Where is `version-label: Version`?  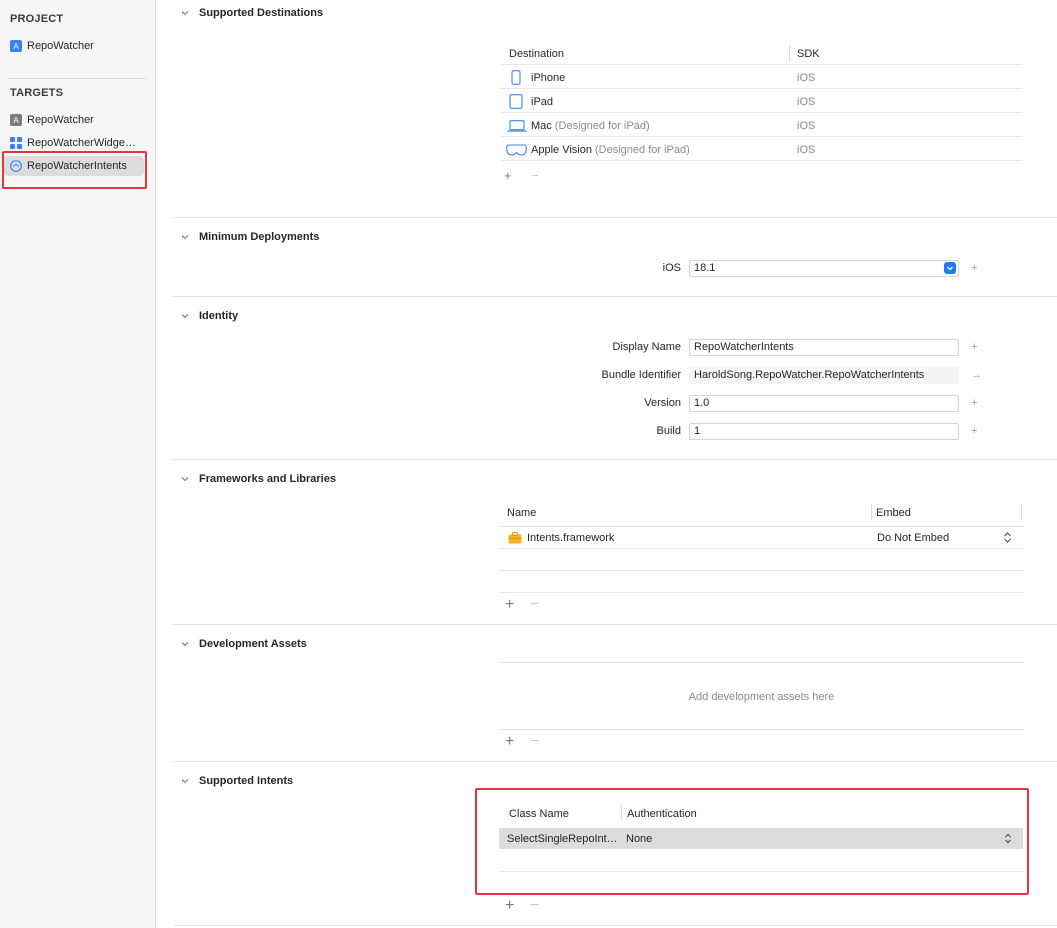
version-label: Version is located at coordinates (662, 403).